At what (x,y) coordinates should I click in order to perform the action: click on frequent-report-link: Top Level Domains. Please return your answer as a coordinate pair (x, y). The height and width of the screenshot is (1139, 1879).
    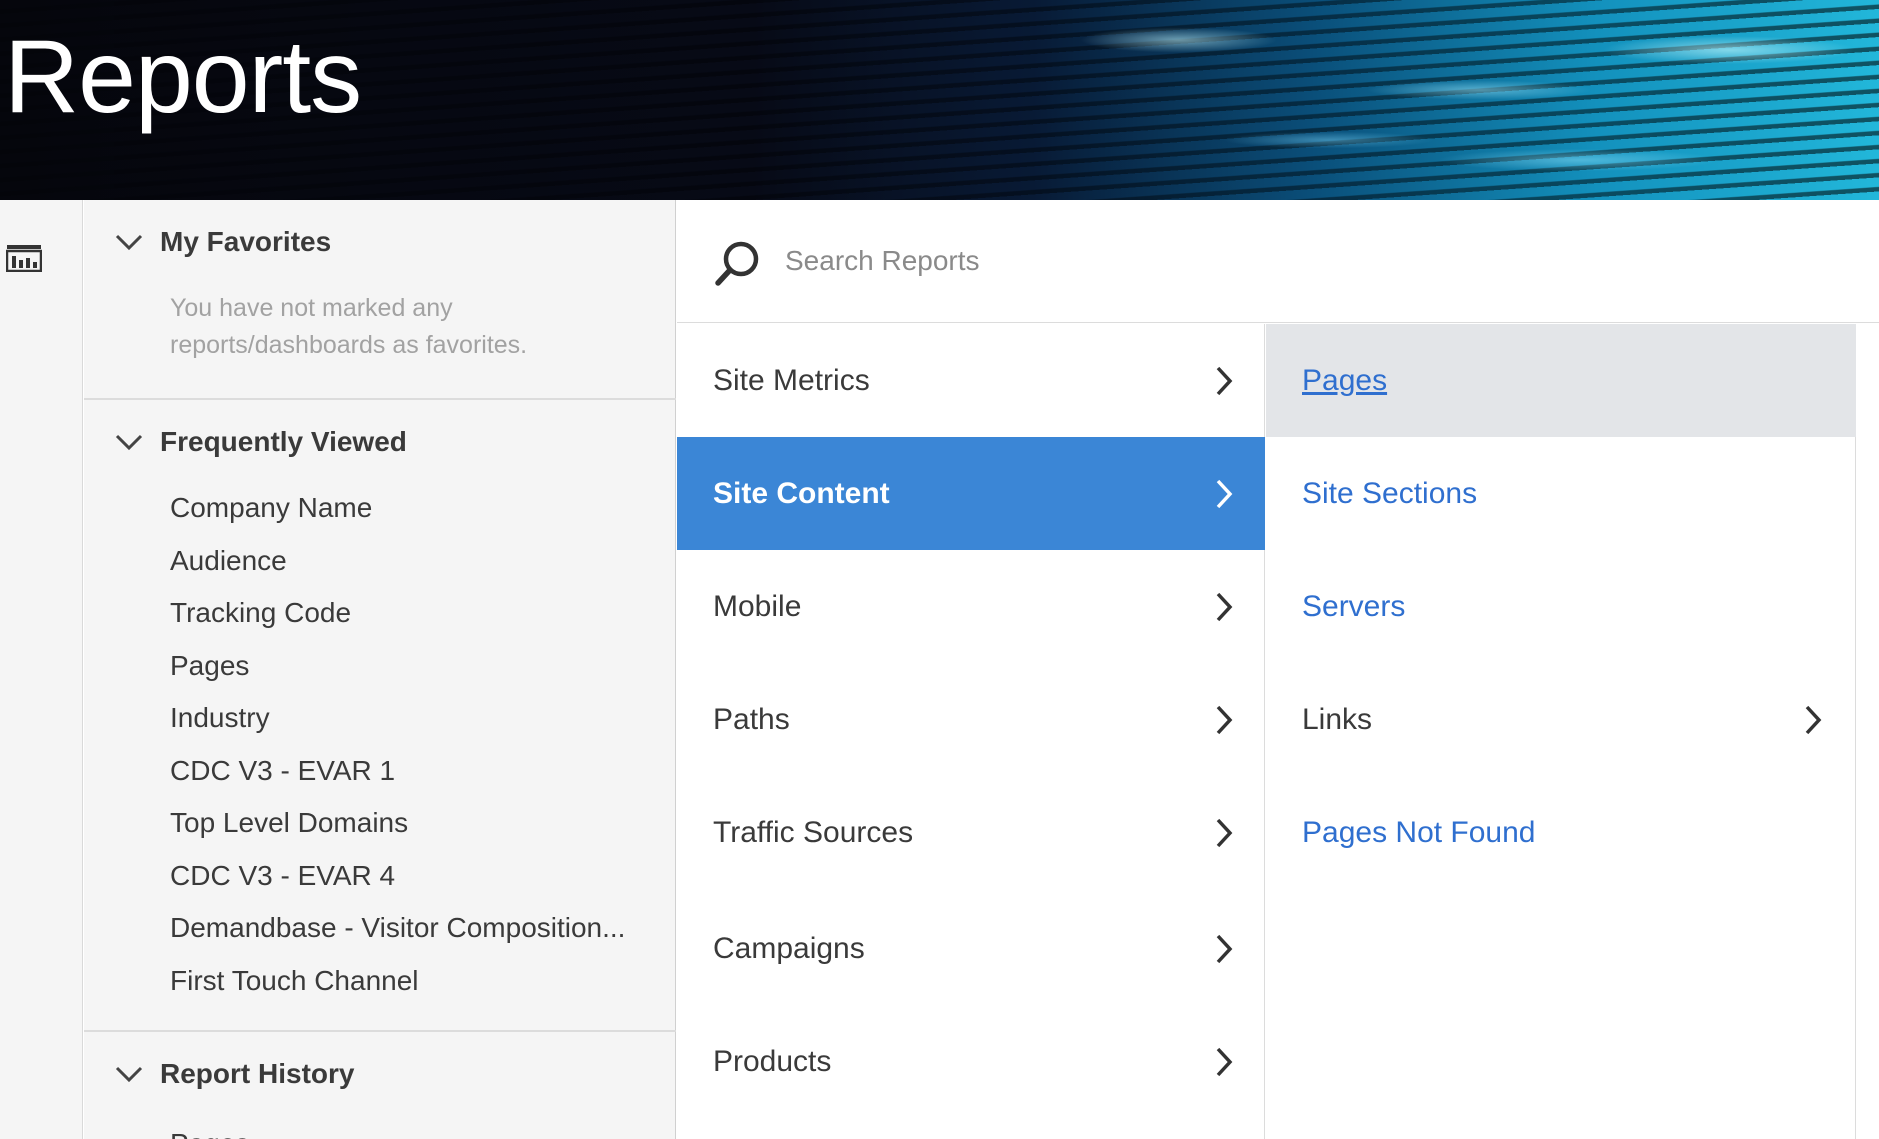
    Looking at the image, I should click on (397, 823).